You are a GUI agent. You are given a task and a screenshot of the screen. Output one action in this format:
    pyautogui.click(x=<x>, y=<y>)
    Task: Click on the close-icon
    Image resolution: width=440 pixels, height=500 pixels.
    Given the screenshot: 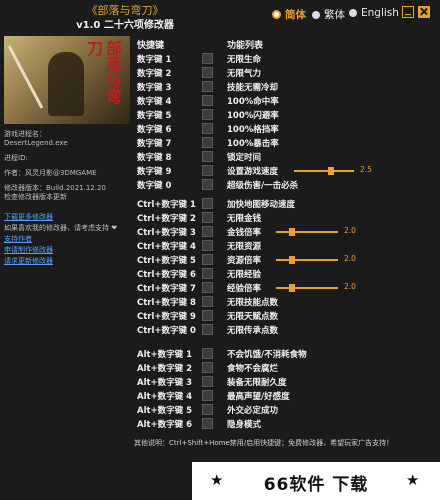 What is the action you would take?
    pyautogui.click(x=424, y=12)
    